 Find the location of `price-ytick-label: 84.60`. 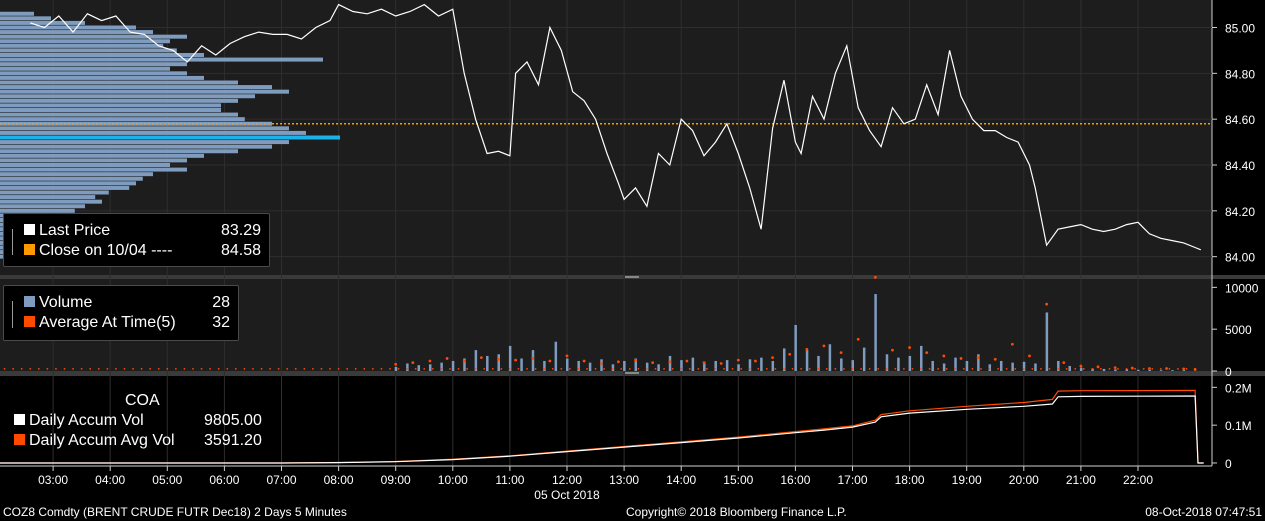

price-ytick-label: 84.60 is located at coordinates (1240, 120).